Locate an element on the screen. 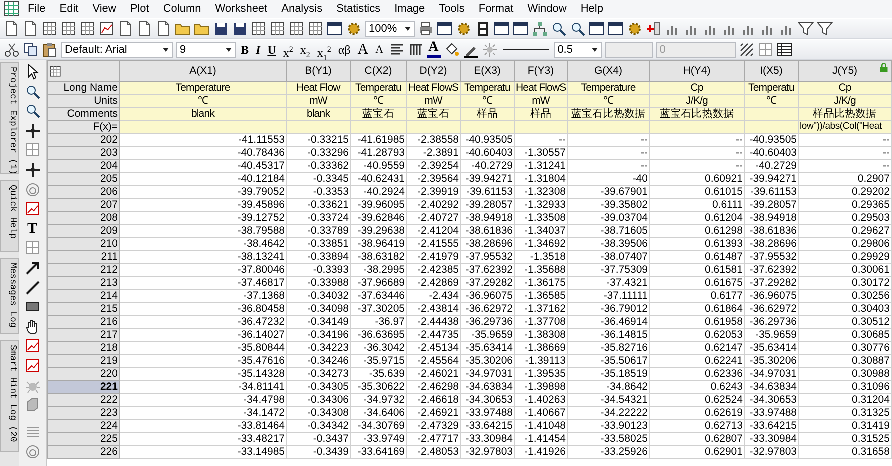 This screenshot has width=892, height=466. menu-item: Statistics is located at coordinates (358, 9).